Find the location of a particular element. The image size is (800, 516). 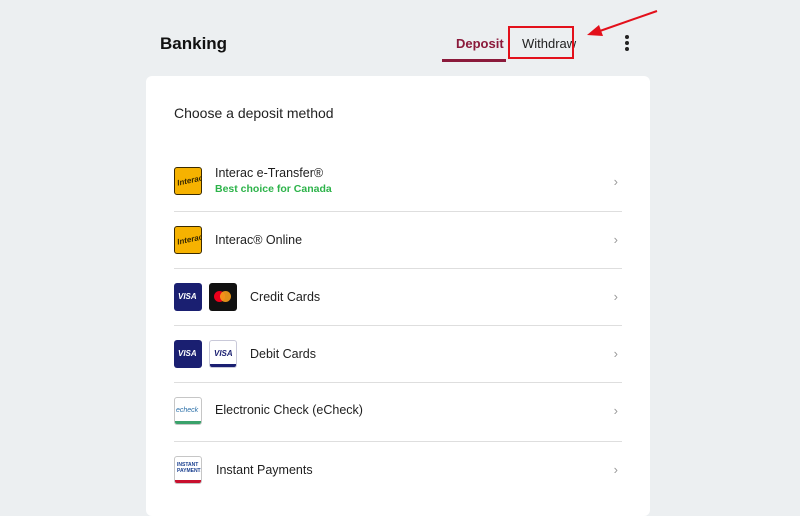

method-row-credit-cards: VISA Credit Cards › is located at coordinates (398, 297).